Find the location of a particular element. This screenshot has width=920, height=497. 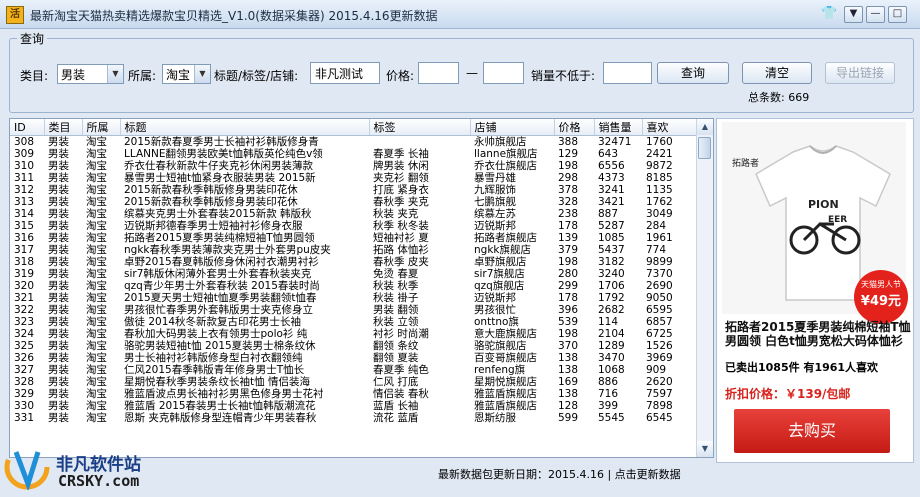

table-cell: 2104 is located at coordinates (611, 334).